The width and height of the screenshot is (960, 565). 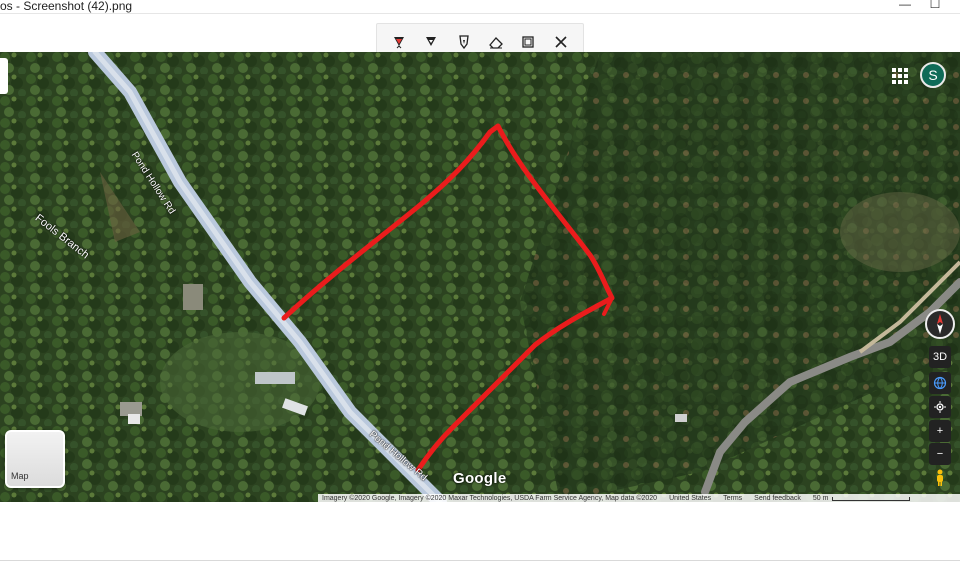 I want to click on account-avatar: S, so click(x=933, y=75).